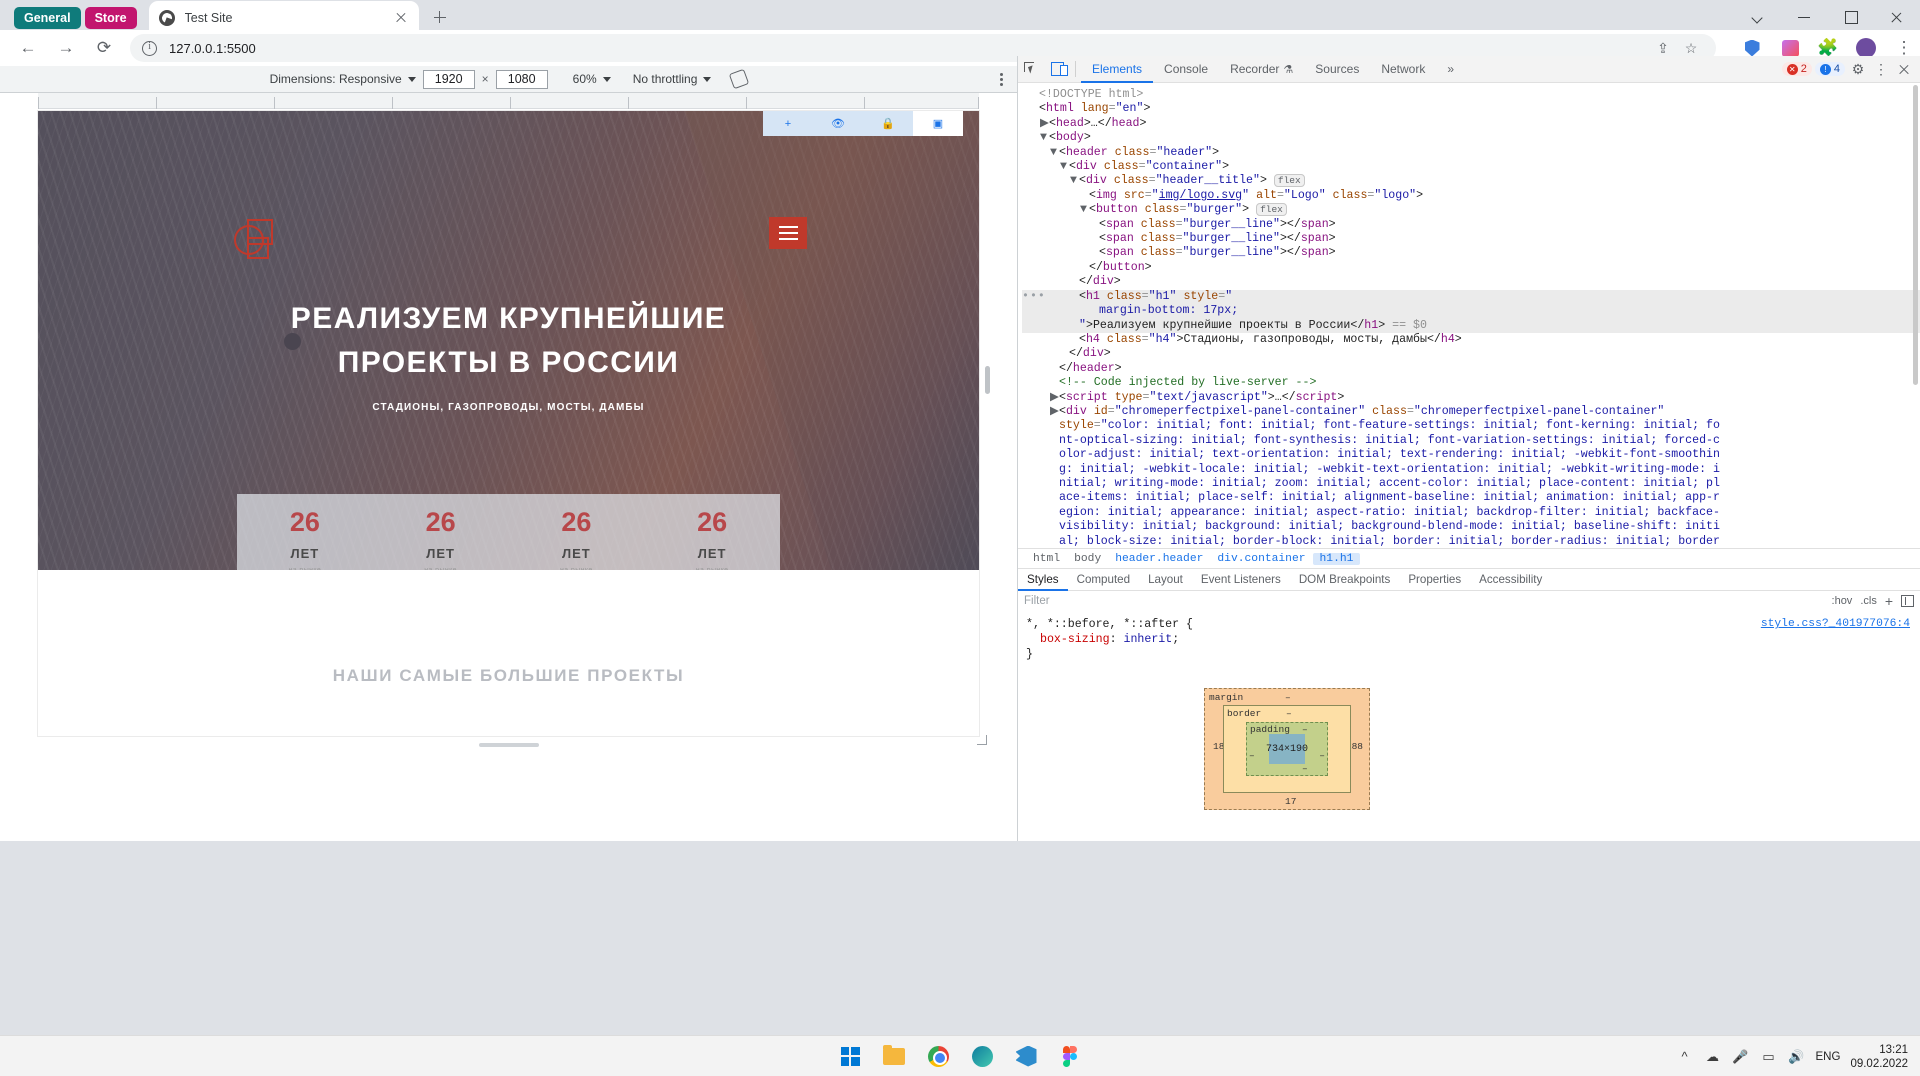 Image resolution: width=1920 pixels, height=1076 pixels. What do you see at coordinates (1858, 69) in the screenshot?
I see `gear-icon: ⚙` at bounding box center [1858, 69].